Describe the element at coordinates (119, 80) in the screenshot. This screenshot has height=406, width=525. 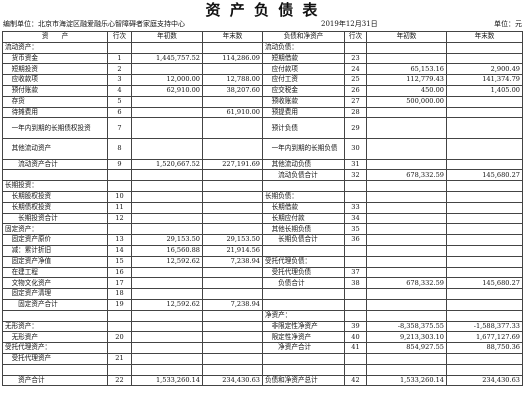
I see `table-cell: 3` at that location.